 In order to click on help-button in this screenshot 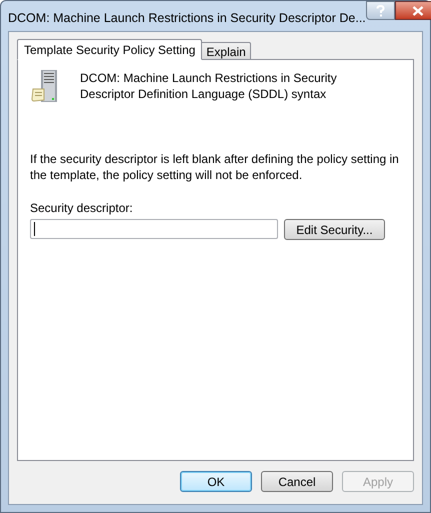, I will do `click(380, 10)`.